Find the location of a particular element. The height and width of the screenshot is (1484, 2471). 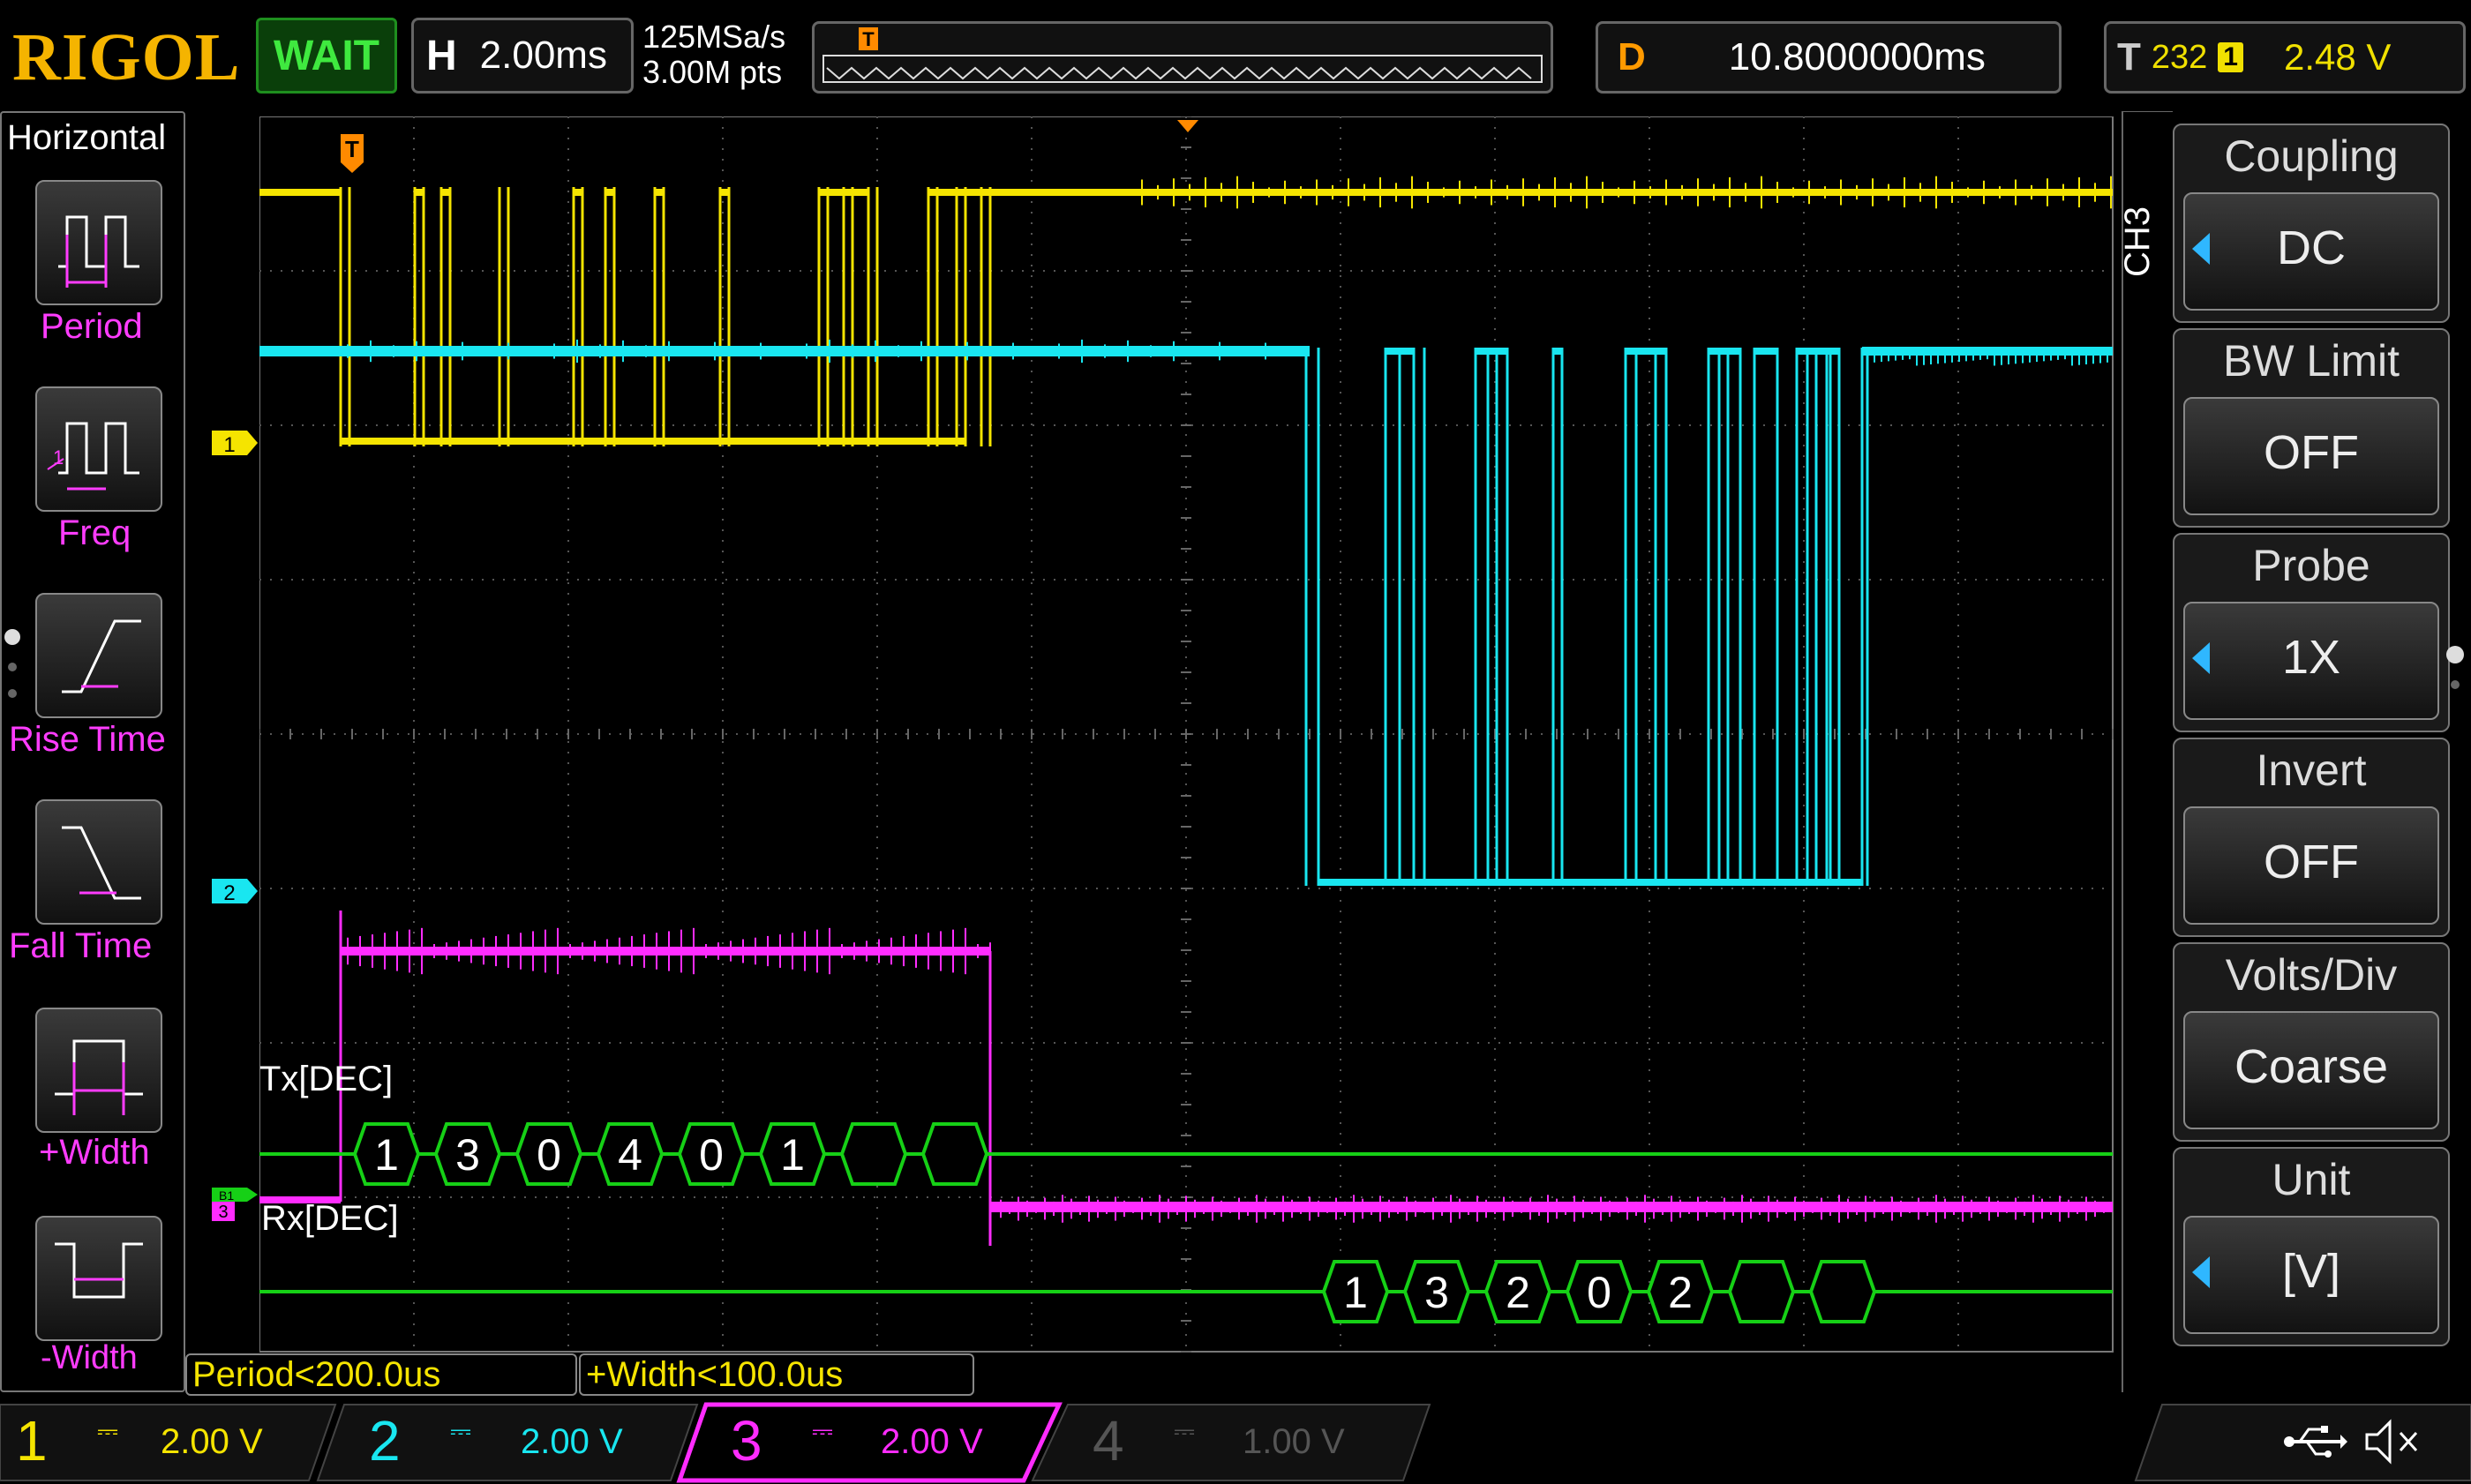

delay-box: D 10.8000000ms is located at coordinates (1829, 58).